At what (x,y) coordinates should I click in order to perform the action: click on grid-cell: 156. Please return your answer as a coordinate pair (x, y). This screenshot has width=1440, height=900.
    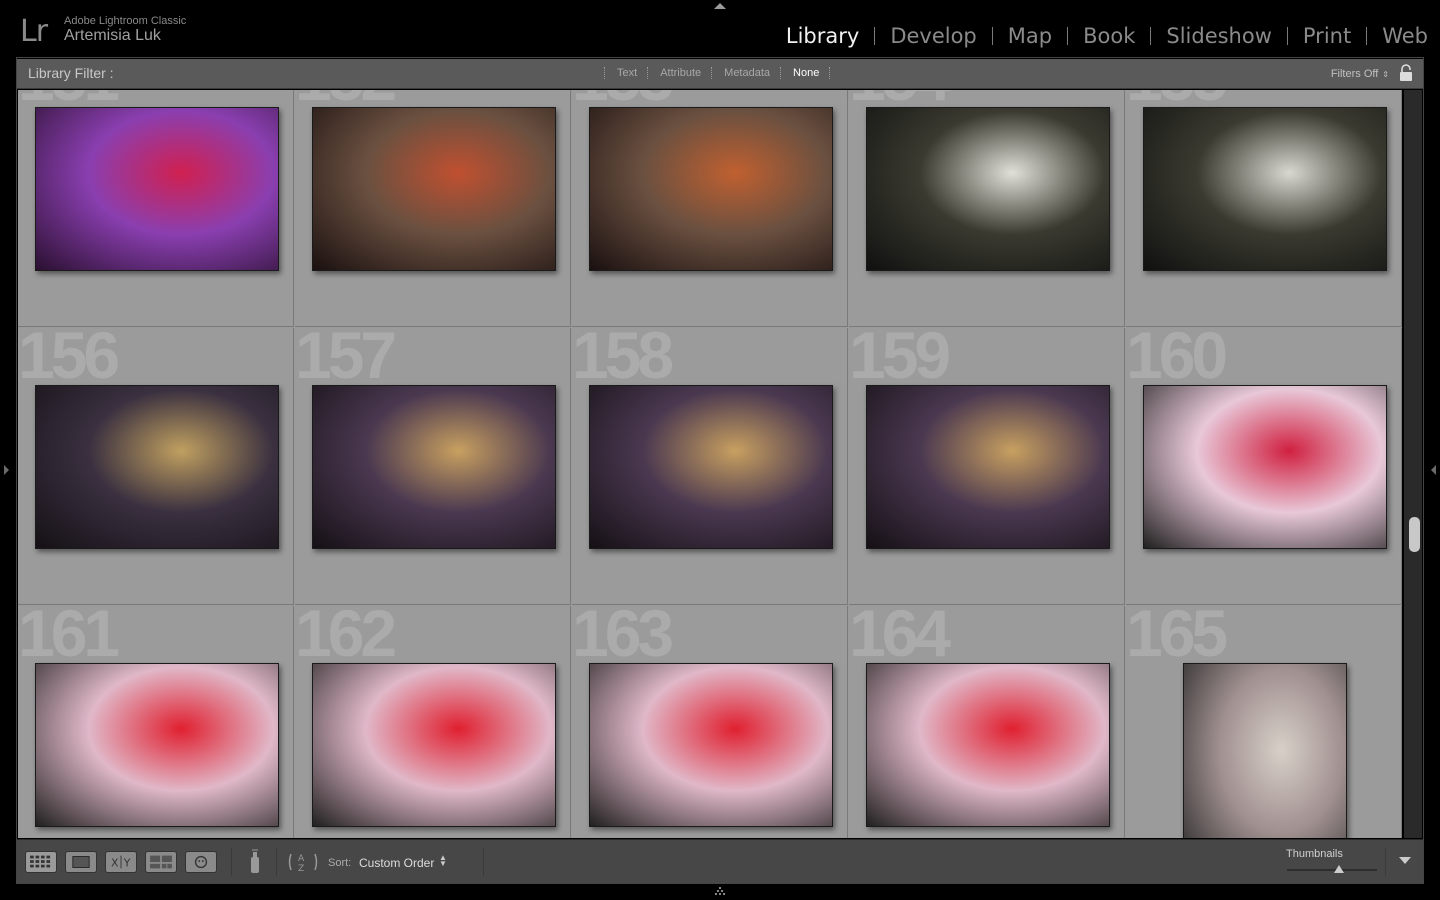
    Looking at the image, I should click on (156, 466).